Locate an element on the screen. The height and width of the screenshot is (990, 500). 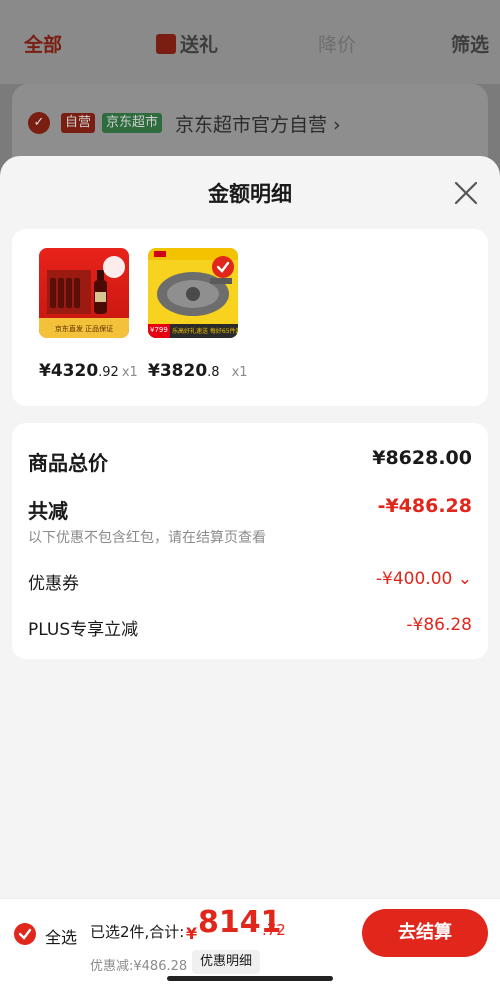
sheet-title: 金额明细 is located at coordinates (250, 194).